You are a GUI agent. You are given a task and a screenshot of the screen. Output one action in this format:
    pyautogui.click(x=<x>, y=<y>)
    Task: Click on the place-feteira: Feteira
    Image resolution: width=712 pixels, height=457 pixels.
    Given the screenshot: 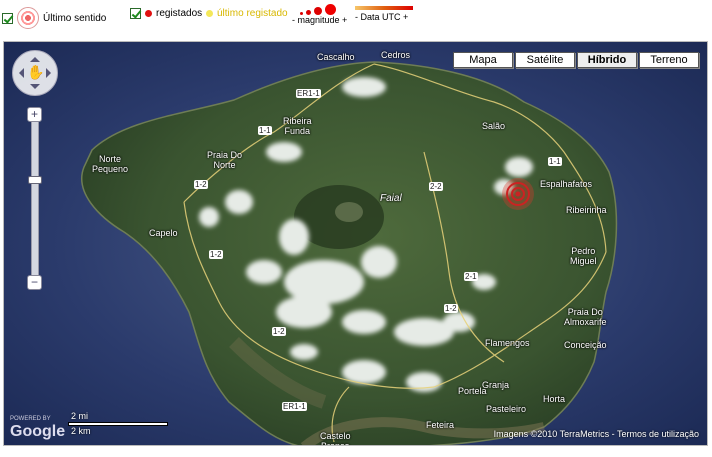 What is the action you would take?
    pyautogui.click(x=440, y=425)
    